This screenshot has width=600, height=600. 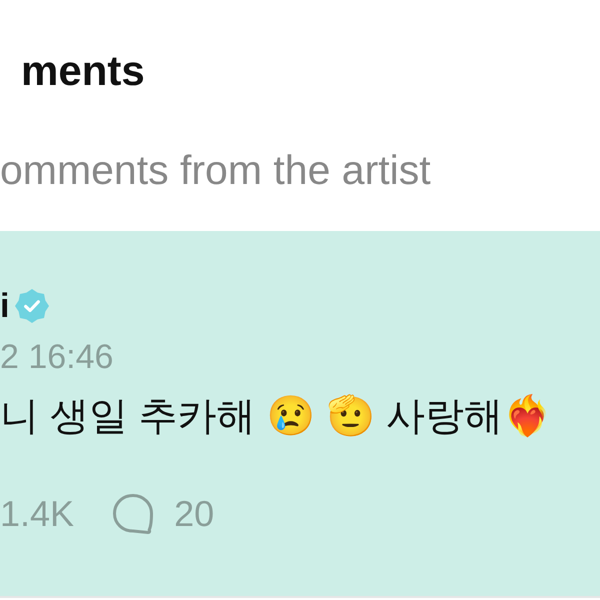 What do you see at coordinates (133, 513) in the screenshot?
I see `comment-icon` at bounding box center [133, 513].